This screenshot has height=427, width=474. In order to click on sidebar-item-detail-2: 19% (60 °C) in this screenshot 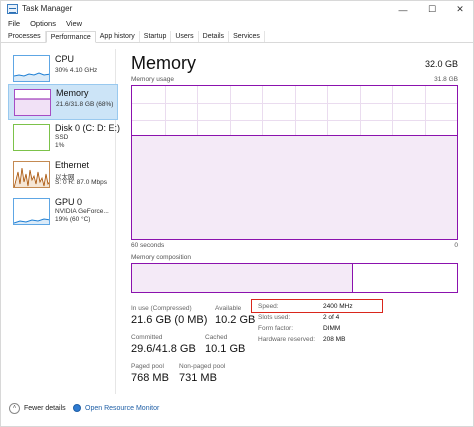, I will do `click(73, 219)`.